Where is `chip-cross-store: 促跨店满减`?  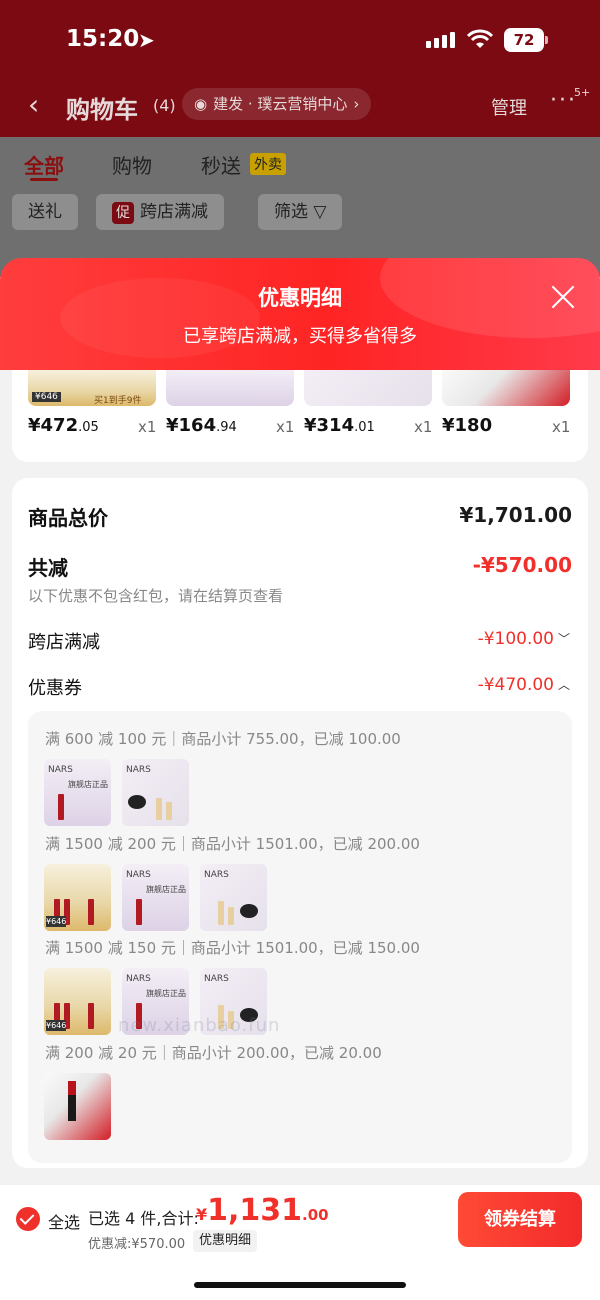
chip-cross-store: 促跨店满减 is located at coordinates (160, 212).